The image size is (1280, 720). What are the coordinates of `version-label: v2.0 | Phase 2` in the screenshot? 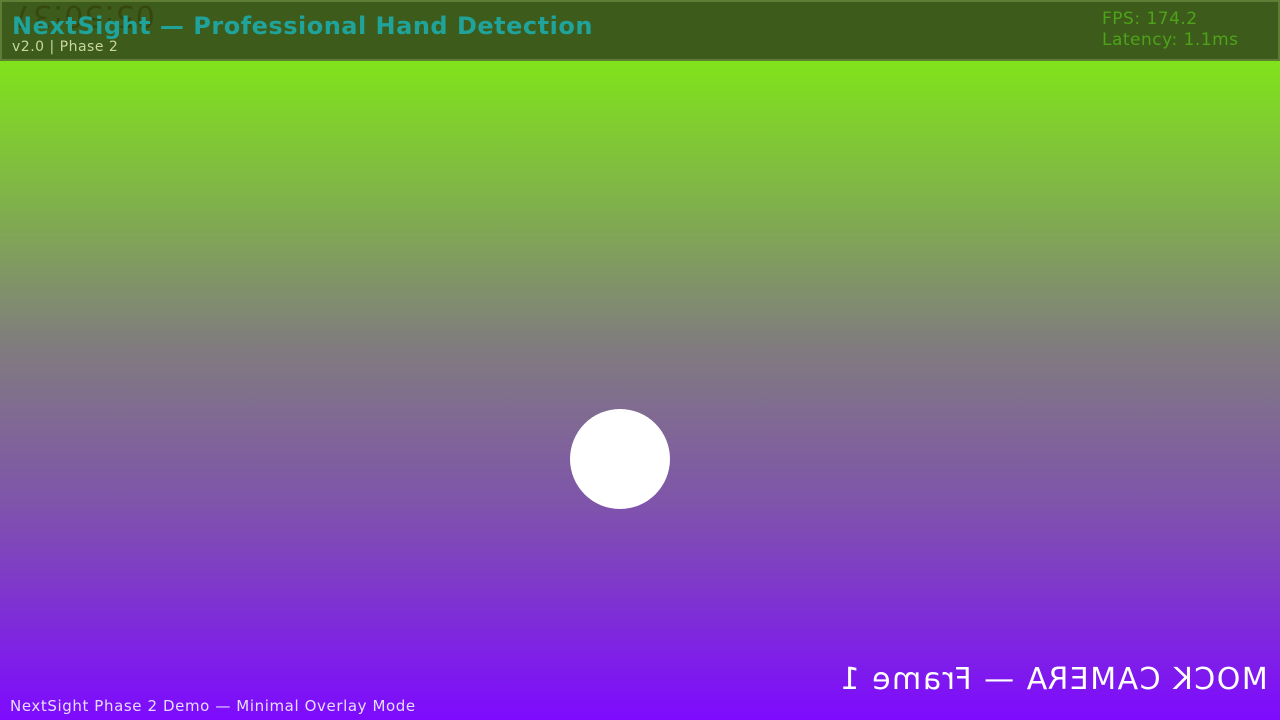 It's located at (65, 47).